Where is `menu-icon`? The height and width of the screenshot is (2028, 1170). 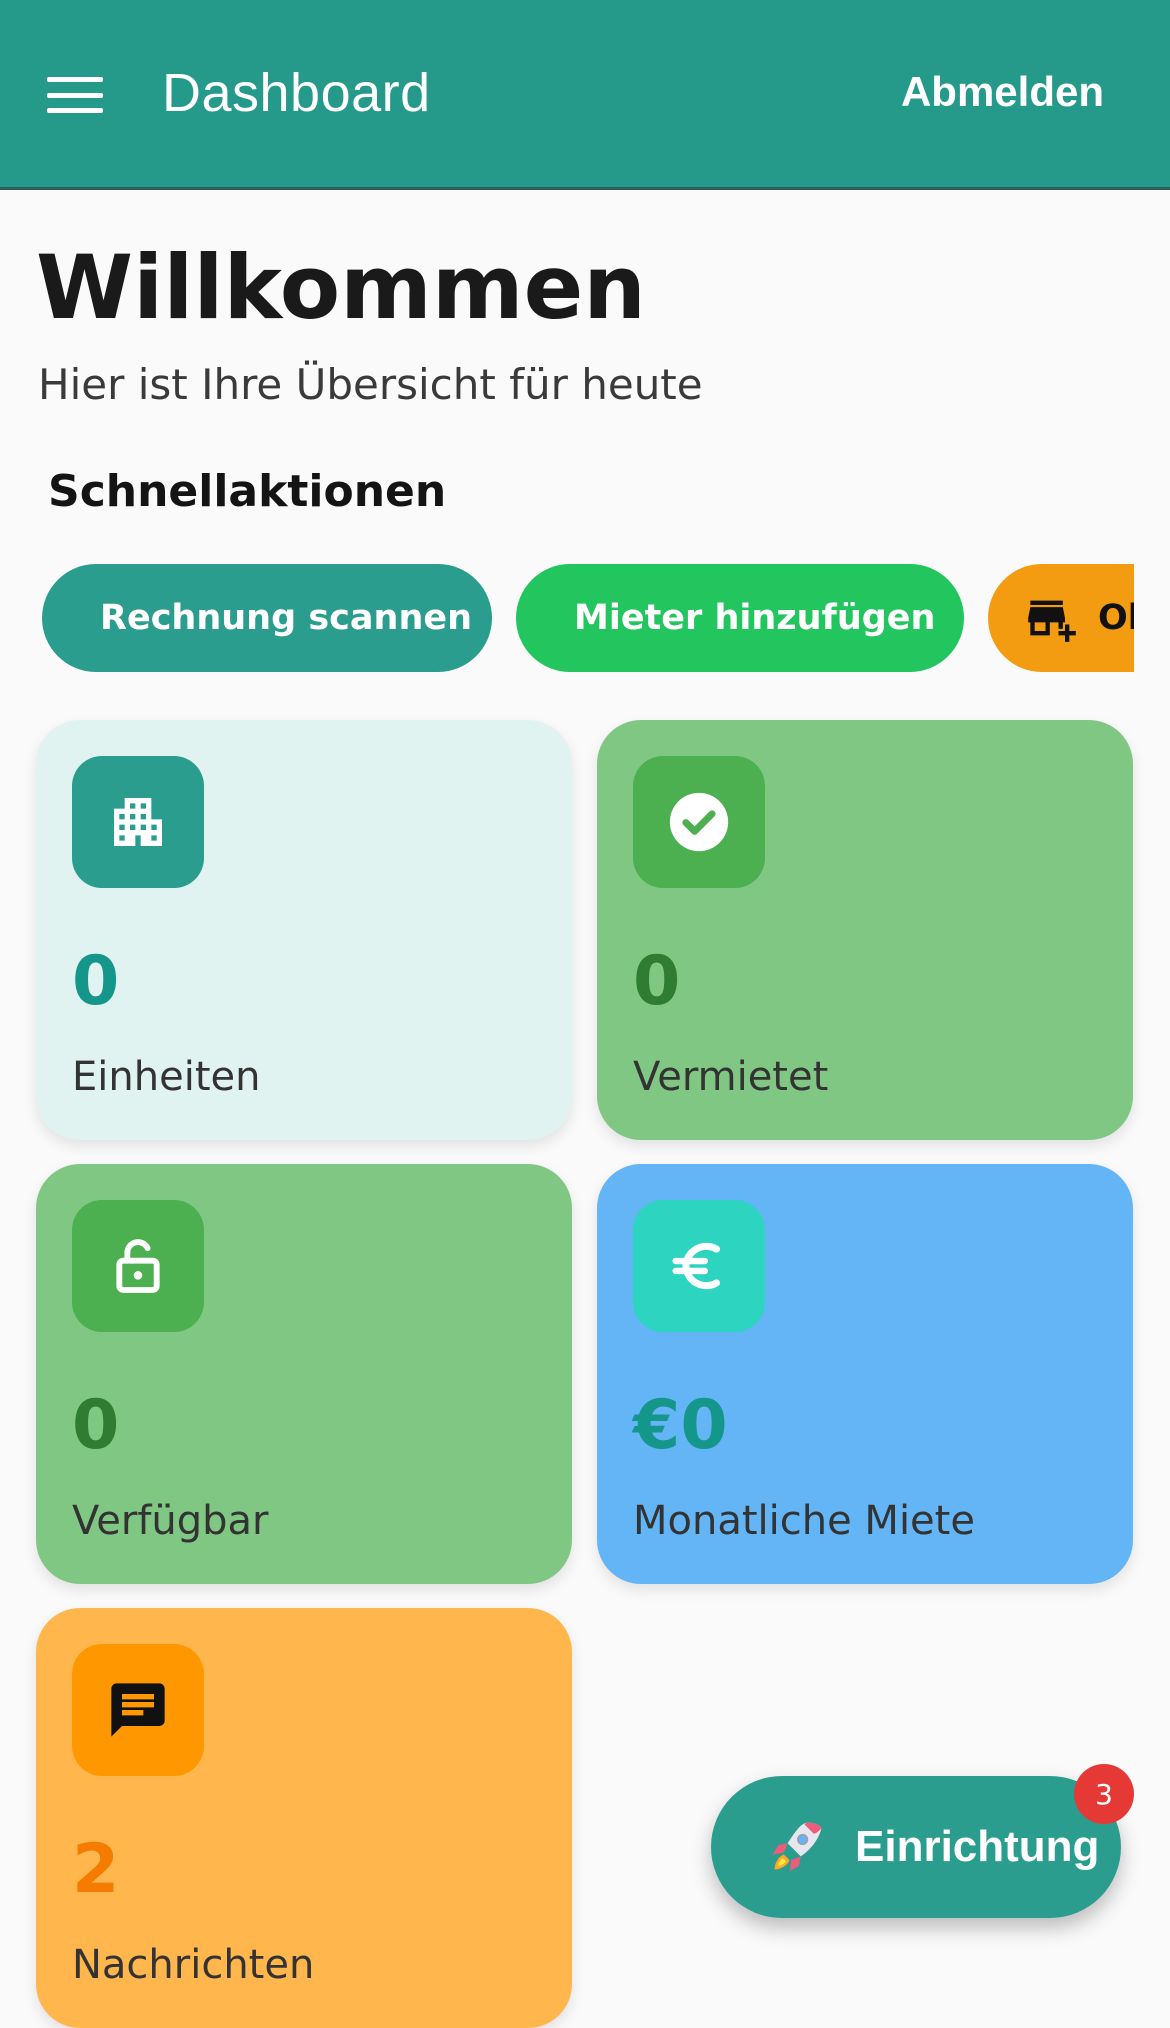 menu-icon is located at coordinates (75, 95).